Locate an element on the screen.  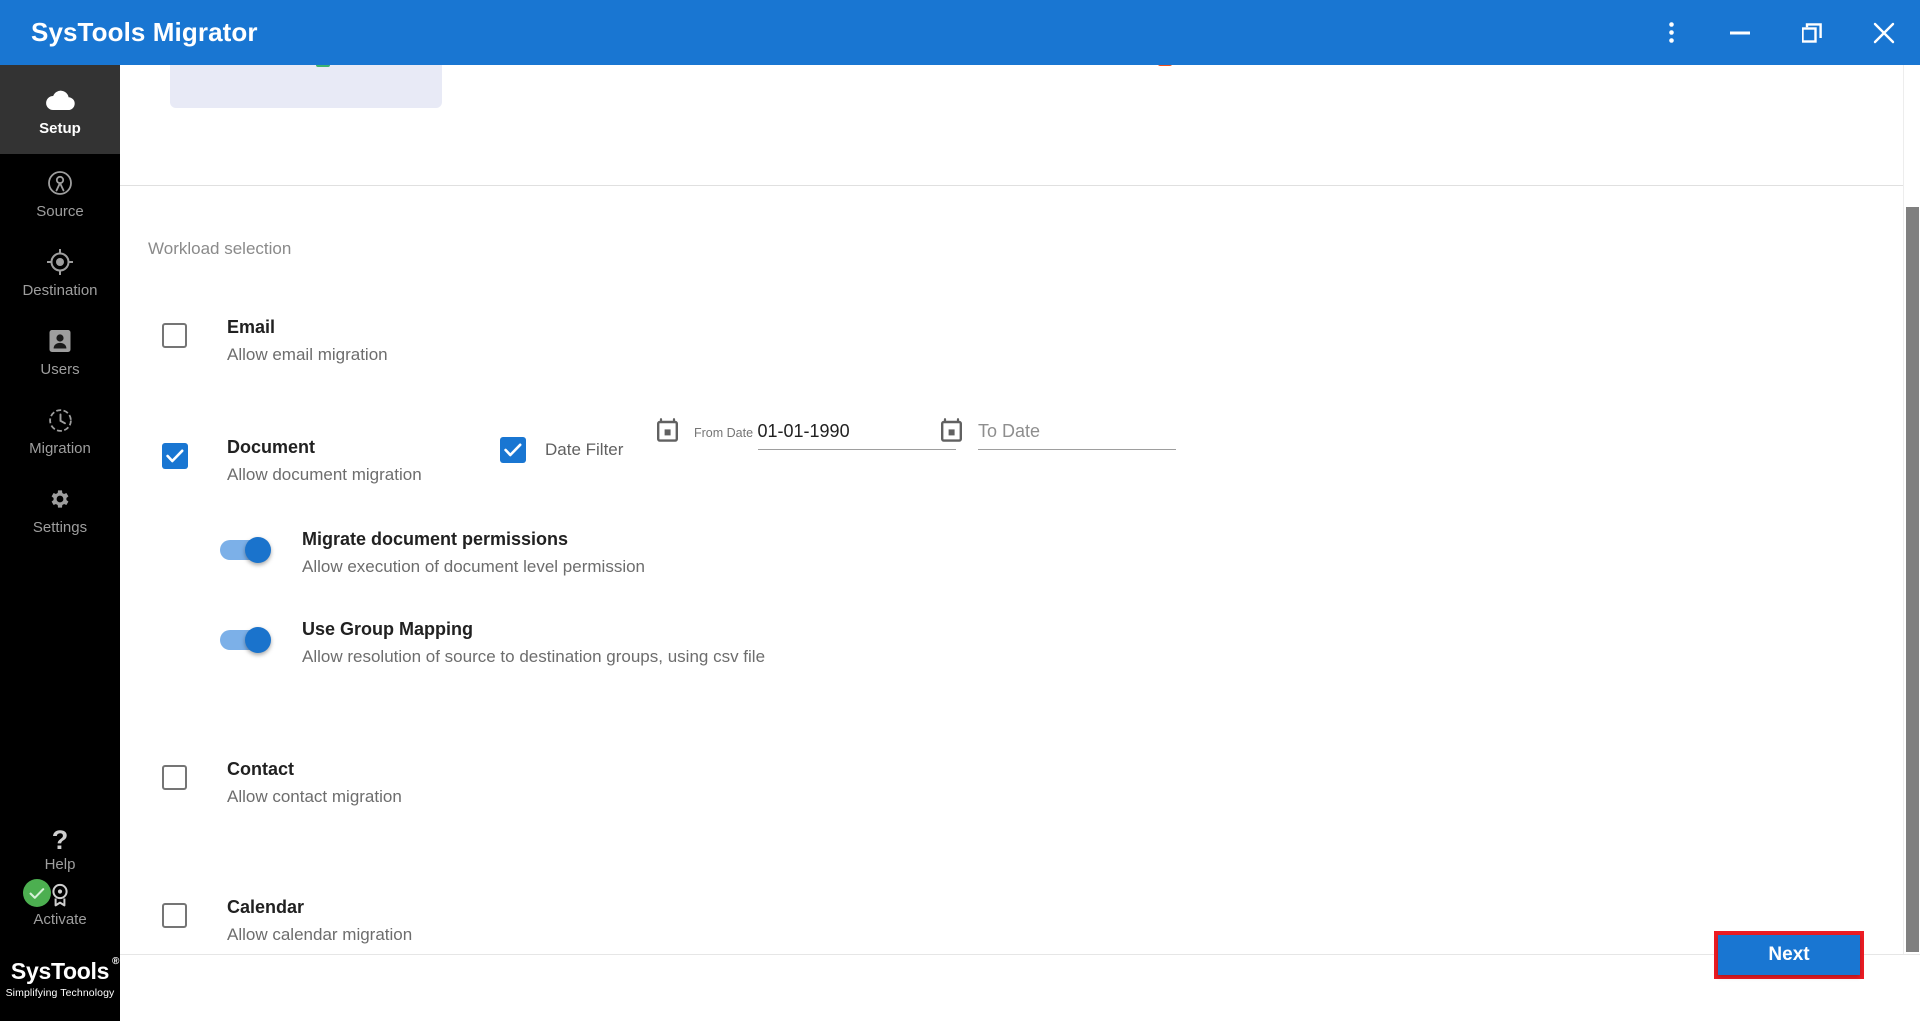
to-date-input-wrap is located at coordinates (1077, 433).